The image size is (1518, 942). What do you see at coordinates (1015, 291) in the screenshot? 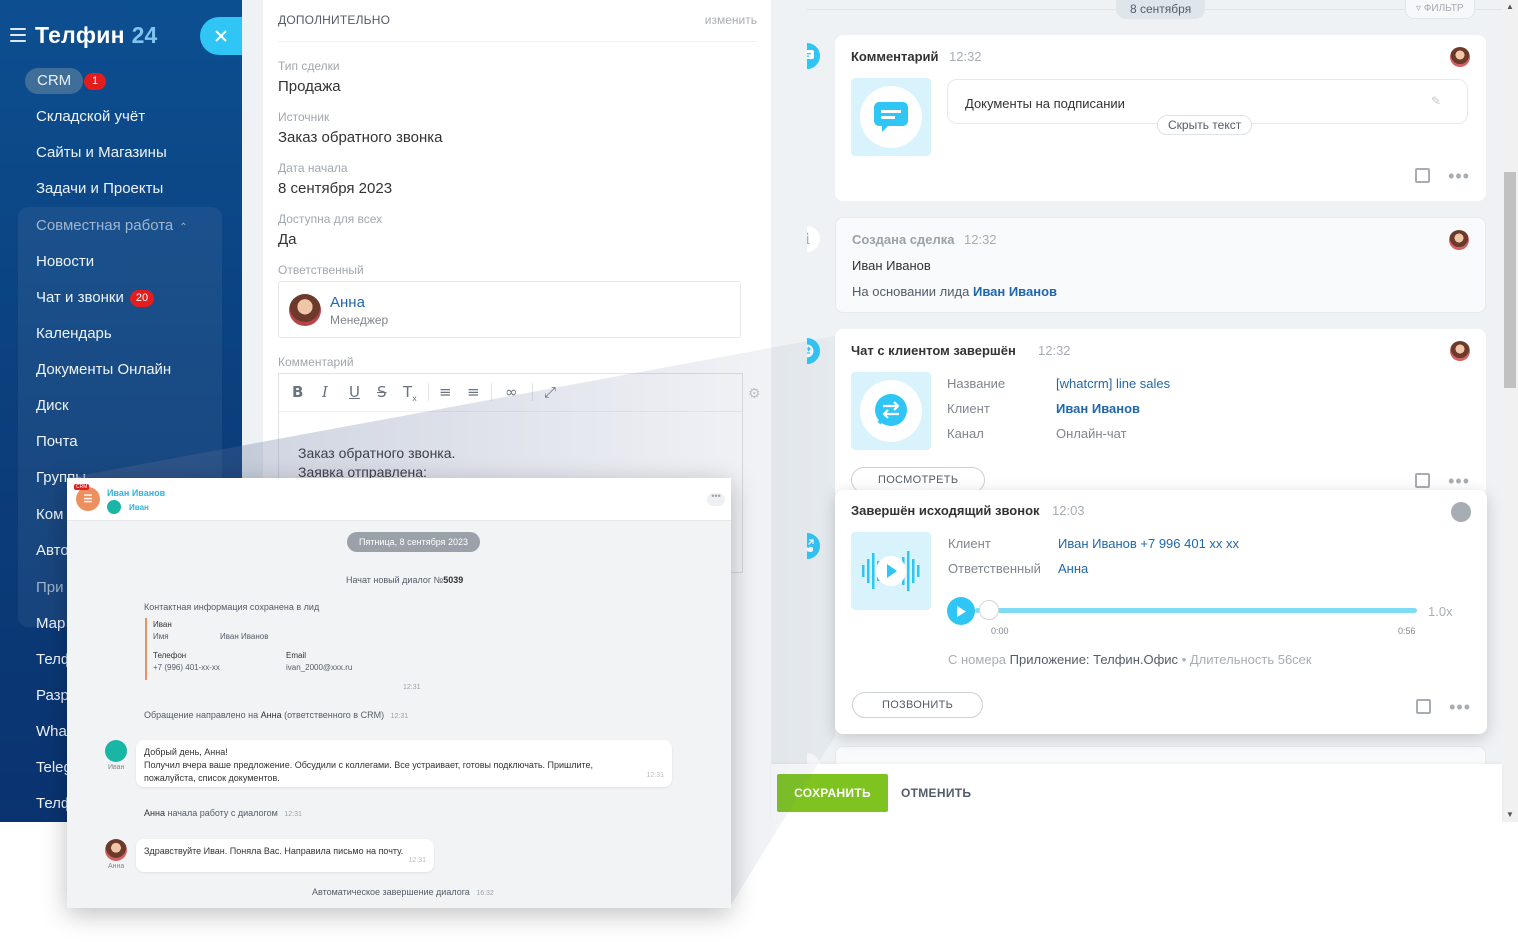
I see `basis-lead-link: Иван Иванов` at bounding box center [1015, 291].